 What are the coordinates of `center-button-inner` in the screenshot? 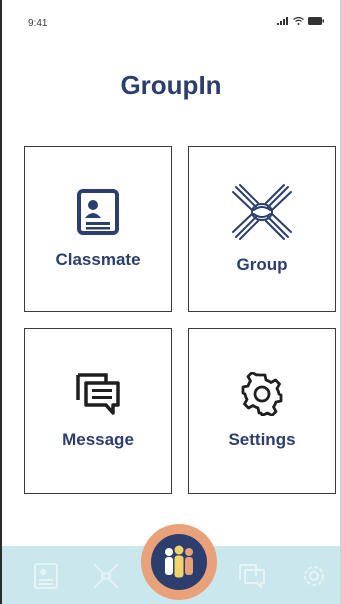 It's located at (179, 562).